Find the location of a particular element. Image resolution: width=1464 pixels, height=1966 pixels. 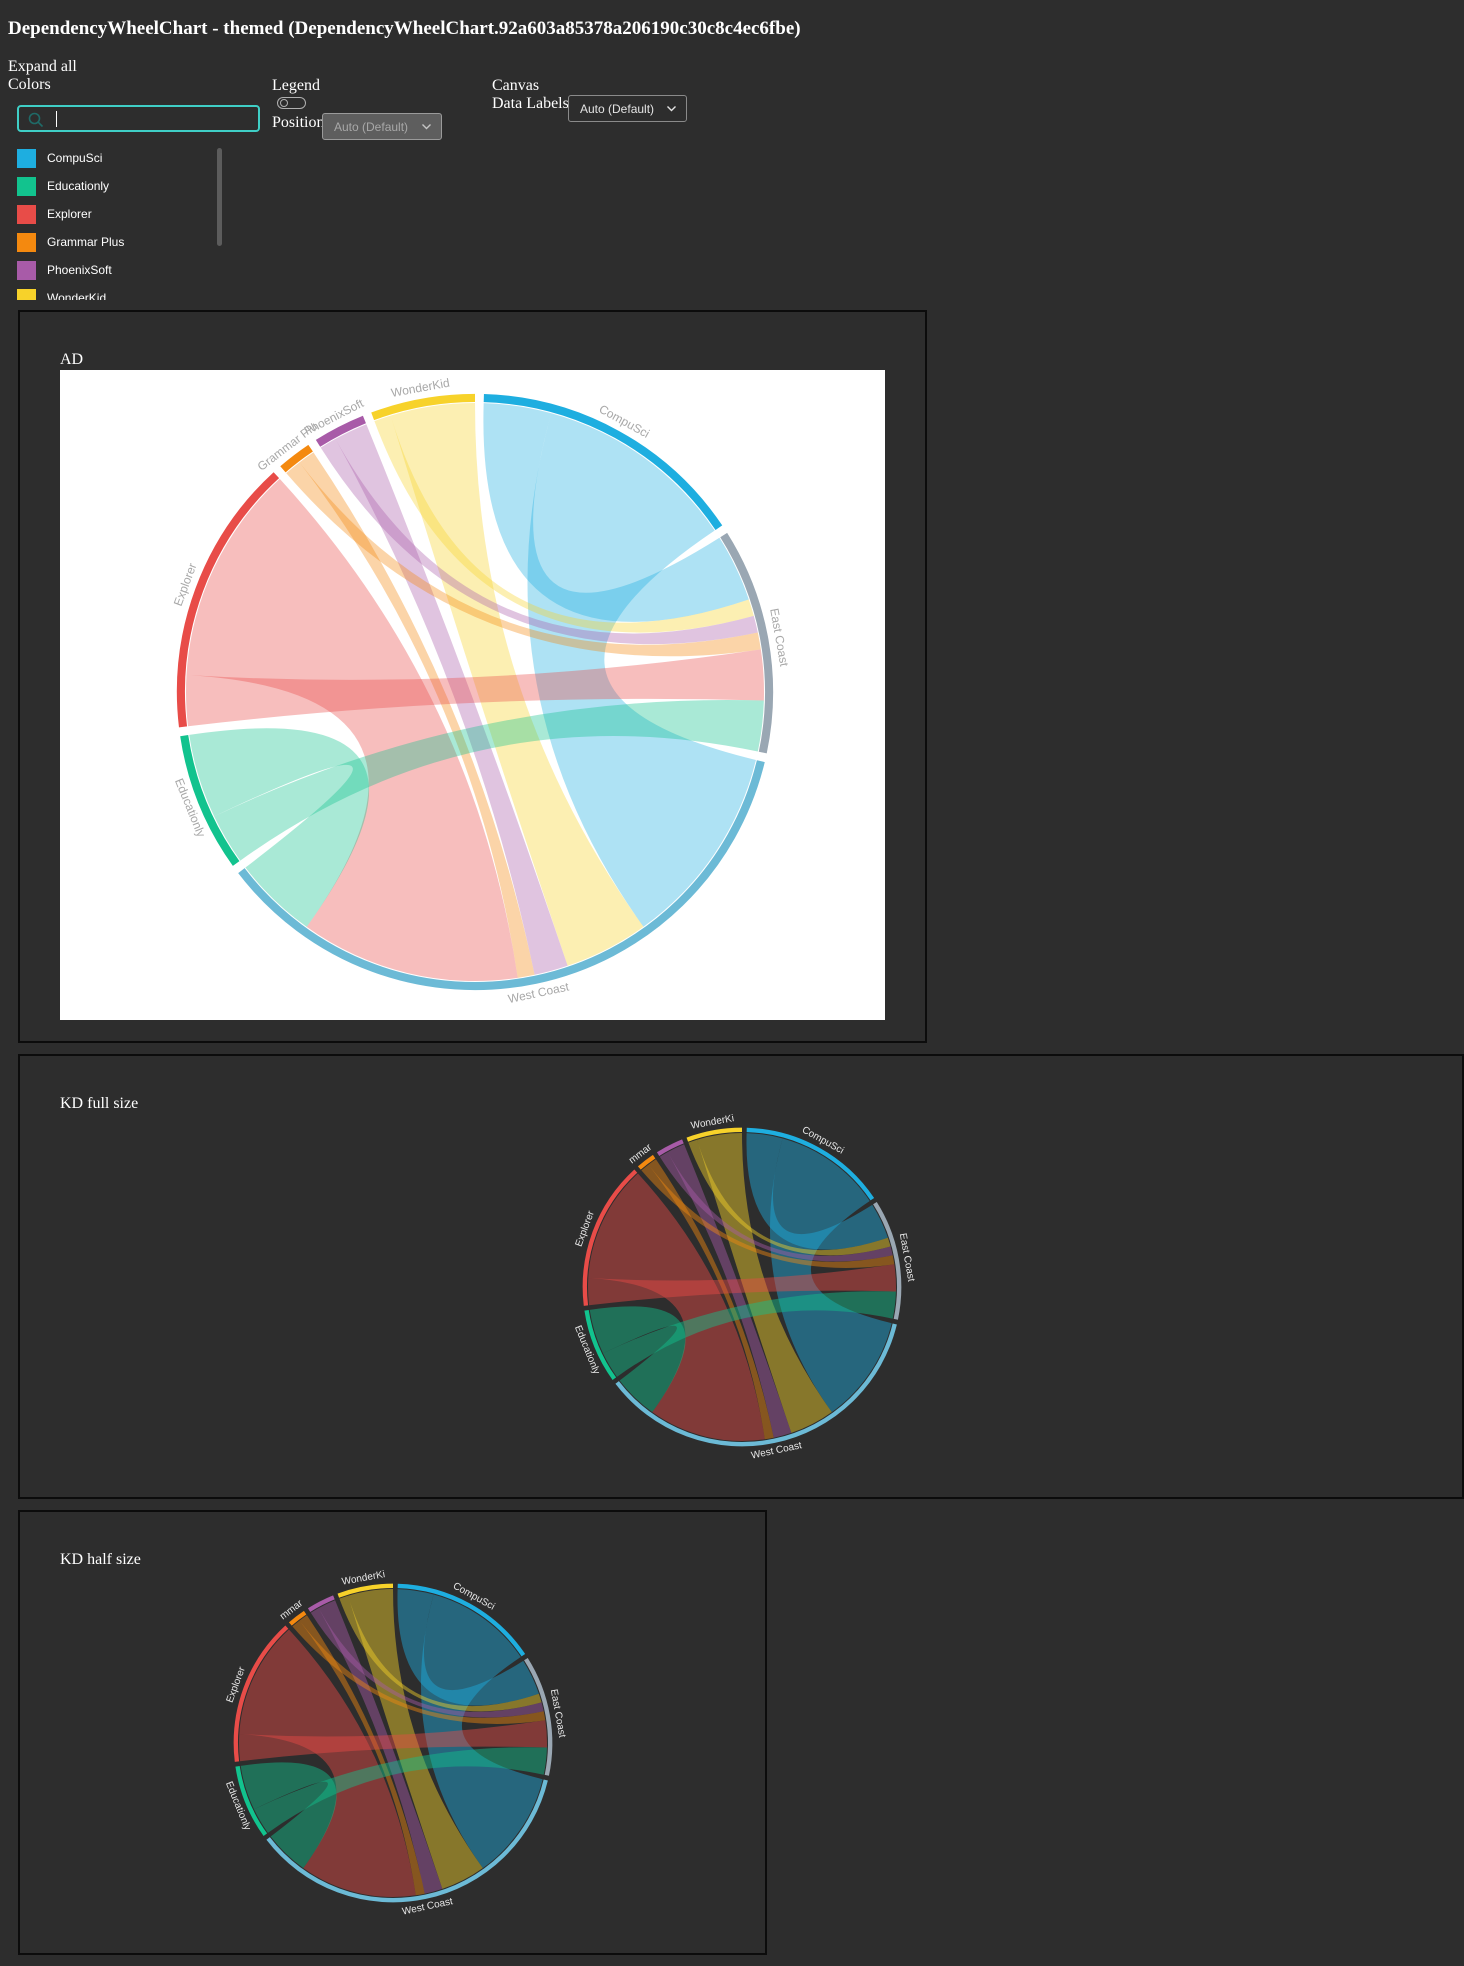

legend-label: Legend is located at coordinates (296, 85).